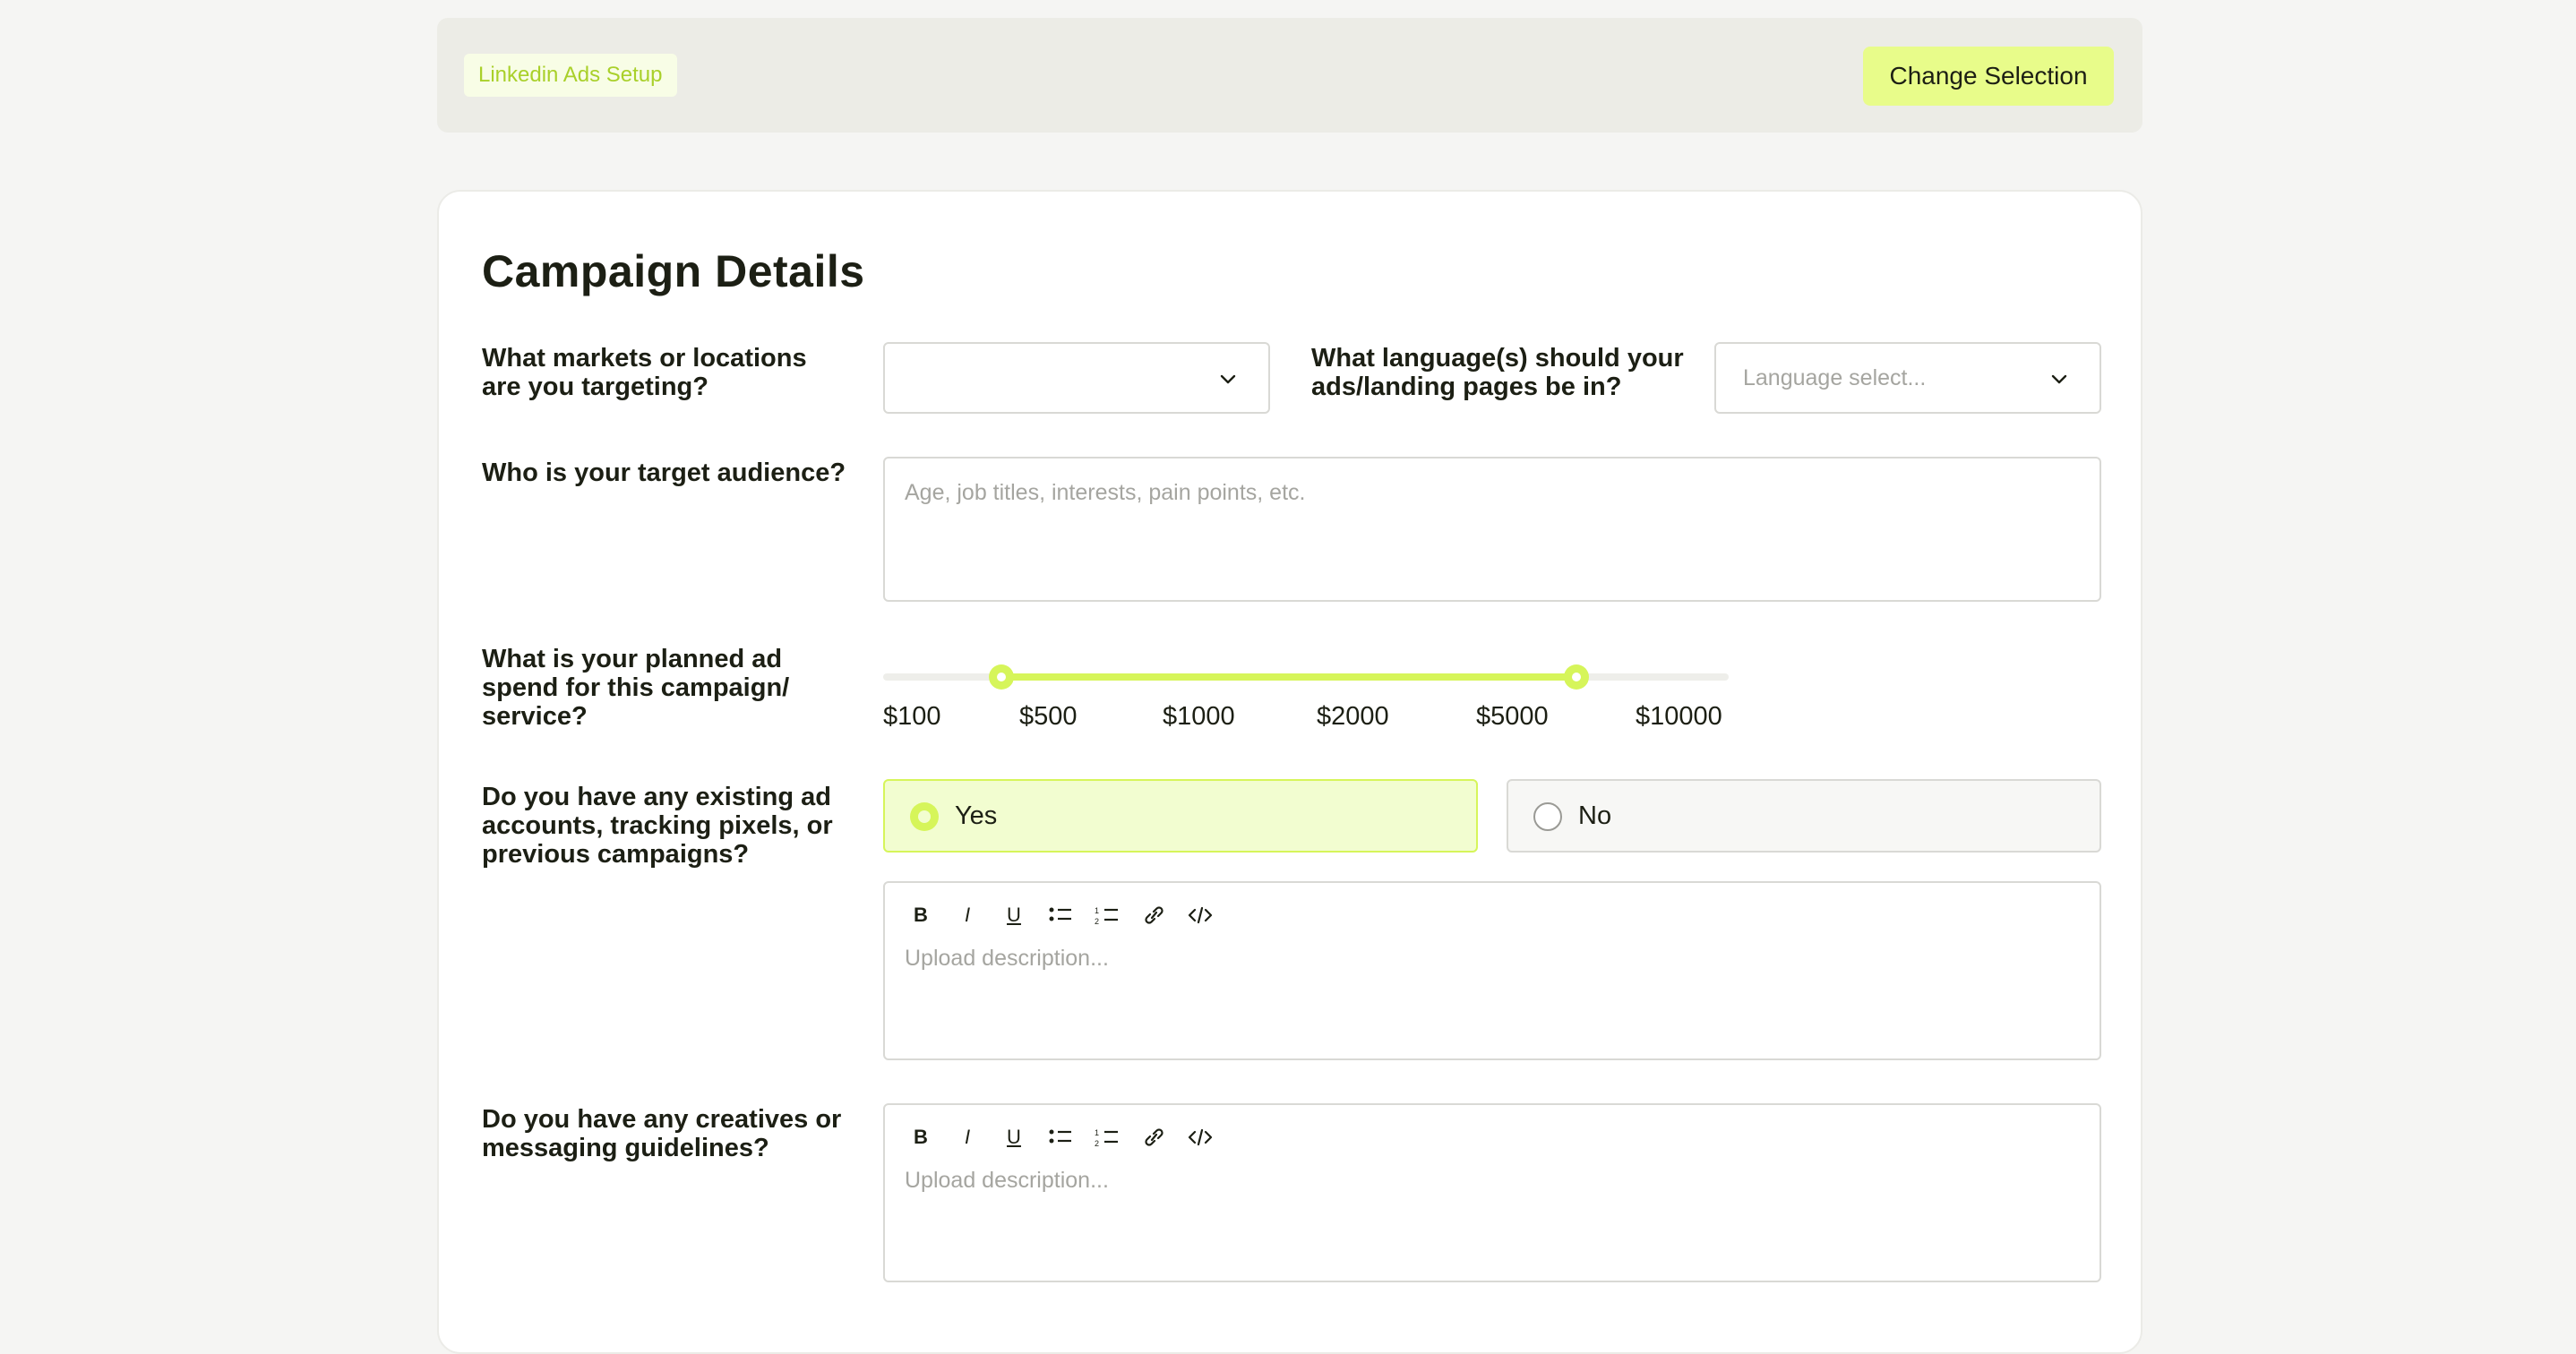 The image size is (2576, 1354). Describe the element at coordinates (1547, 816) in the screenshot. I see `radio-unselected-icon` at that location.